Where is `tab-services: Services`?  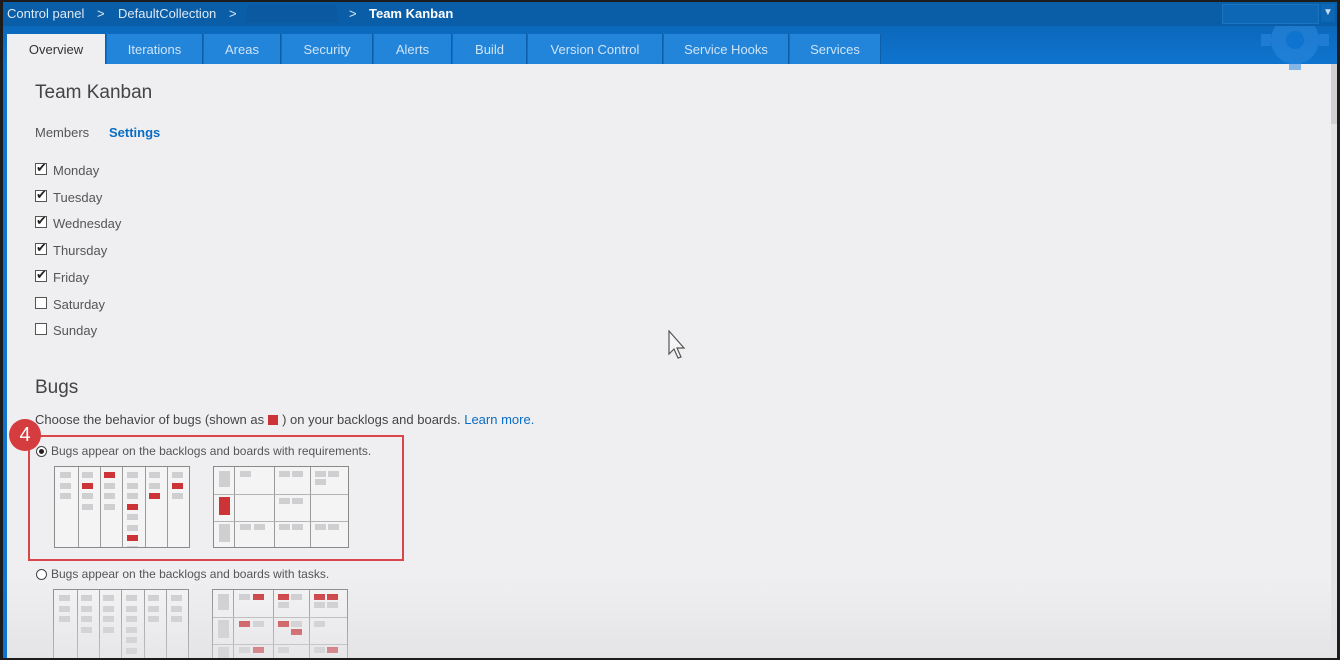
tab-services: Services is located at coordinates (835, 49).